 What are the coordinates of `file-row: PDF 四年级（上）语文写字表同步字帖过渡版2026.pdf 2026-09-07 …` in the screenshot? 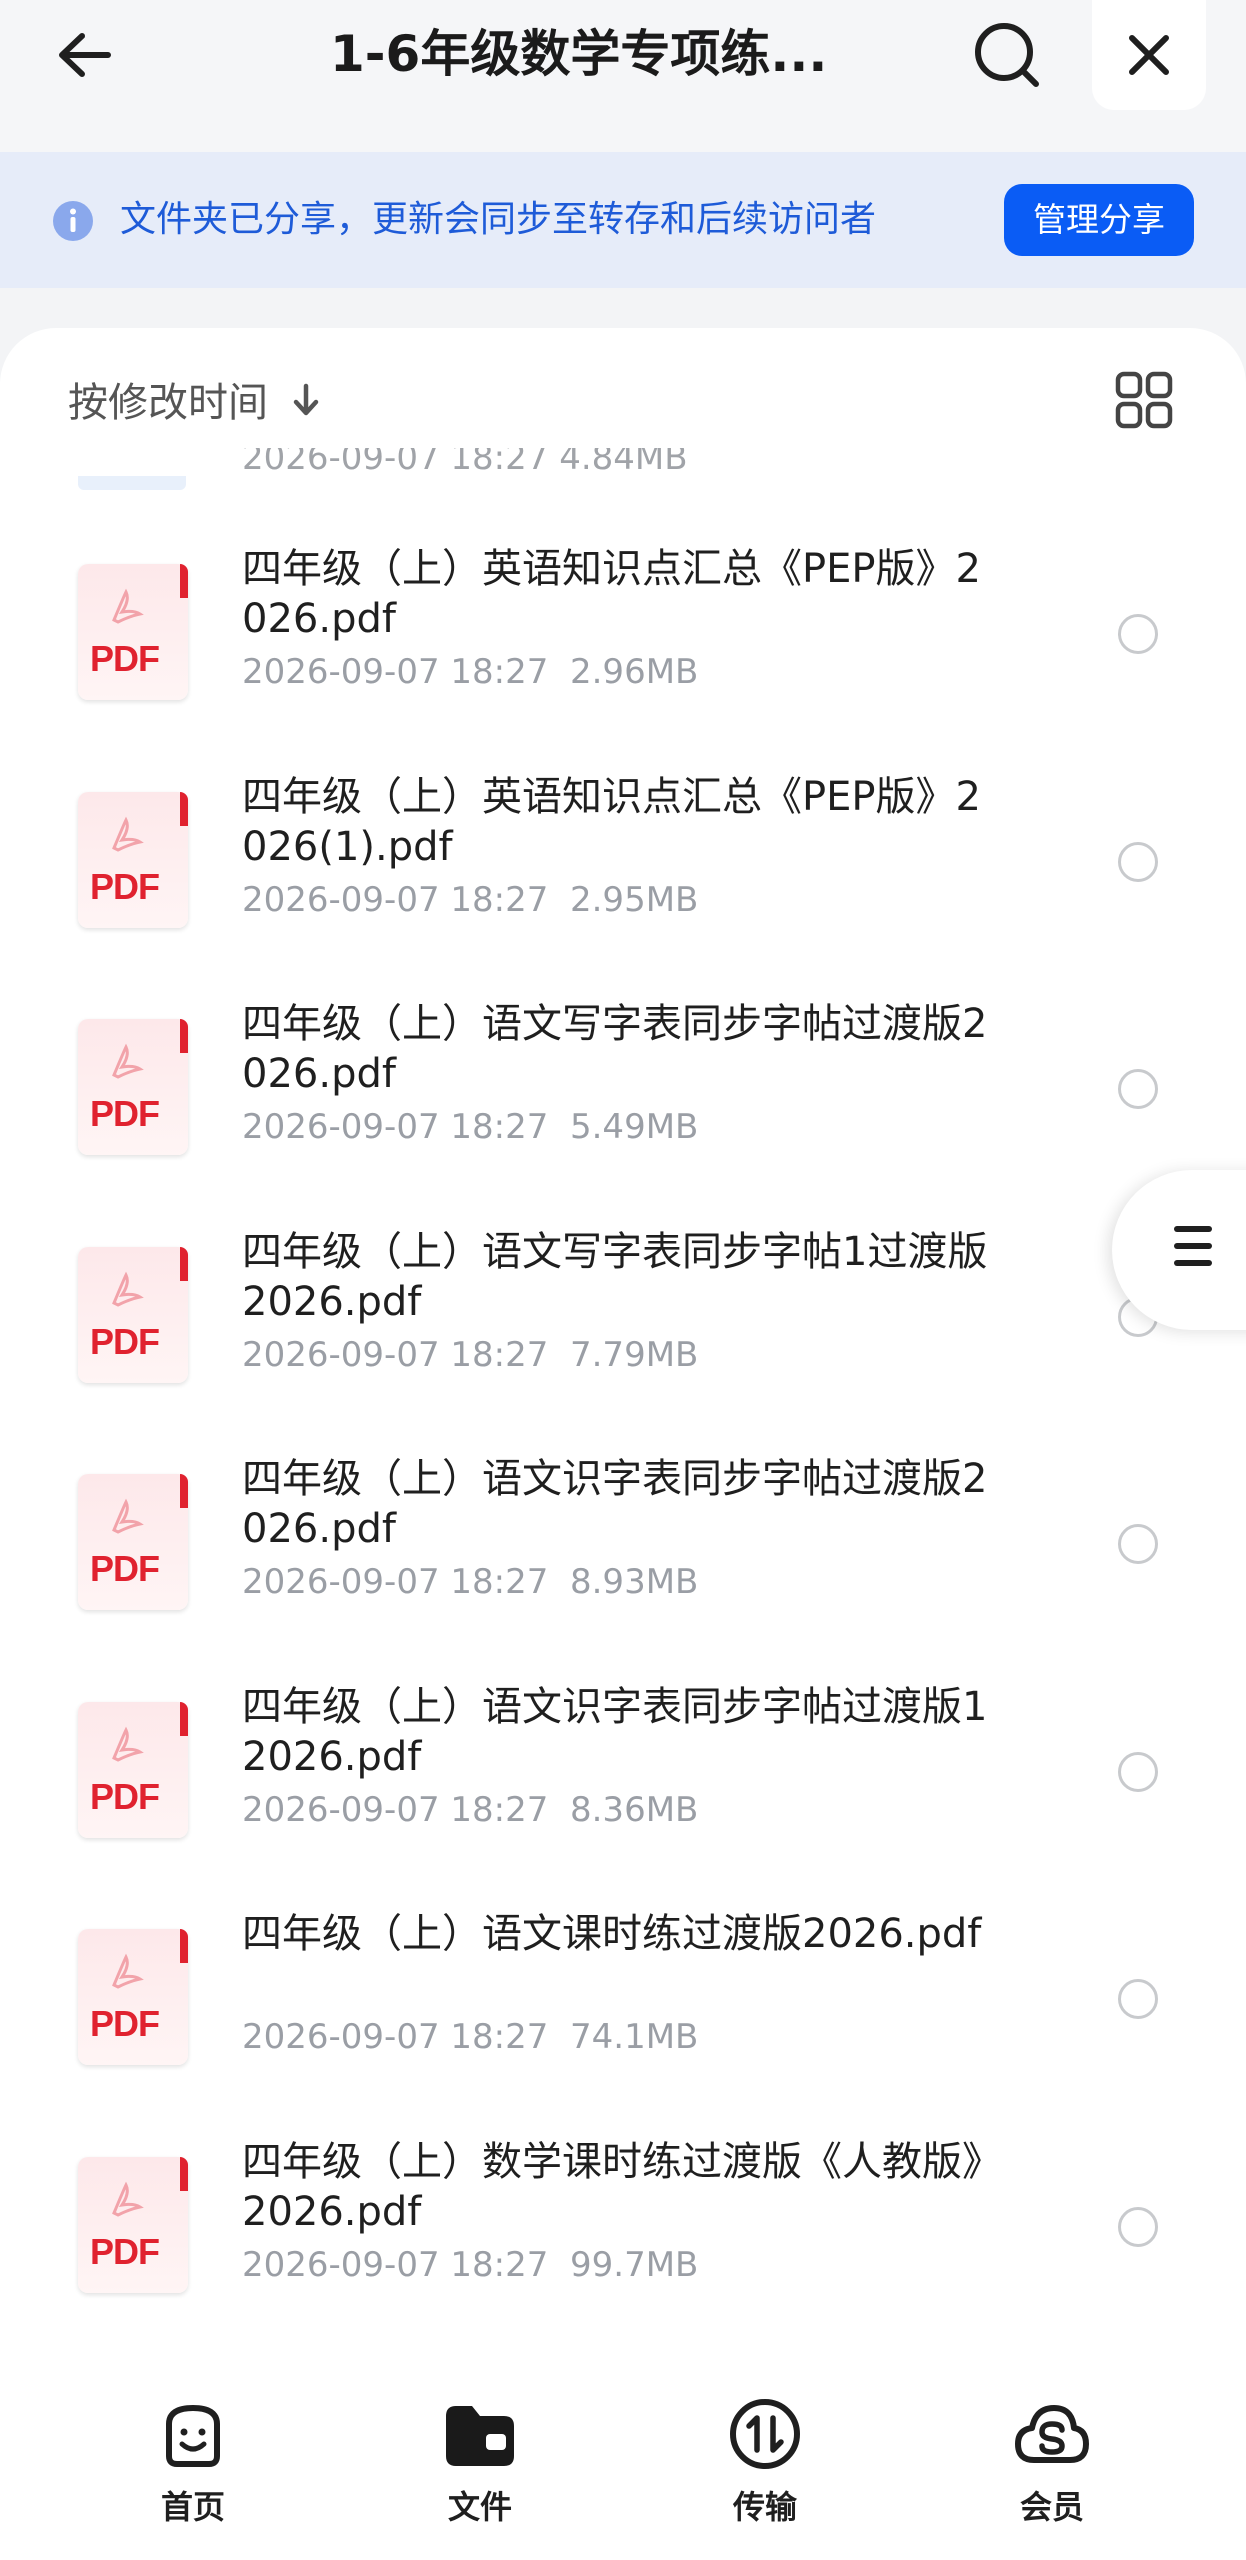 It's located at (623, 1093).